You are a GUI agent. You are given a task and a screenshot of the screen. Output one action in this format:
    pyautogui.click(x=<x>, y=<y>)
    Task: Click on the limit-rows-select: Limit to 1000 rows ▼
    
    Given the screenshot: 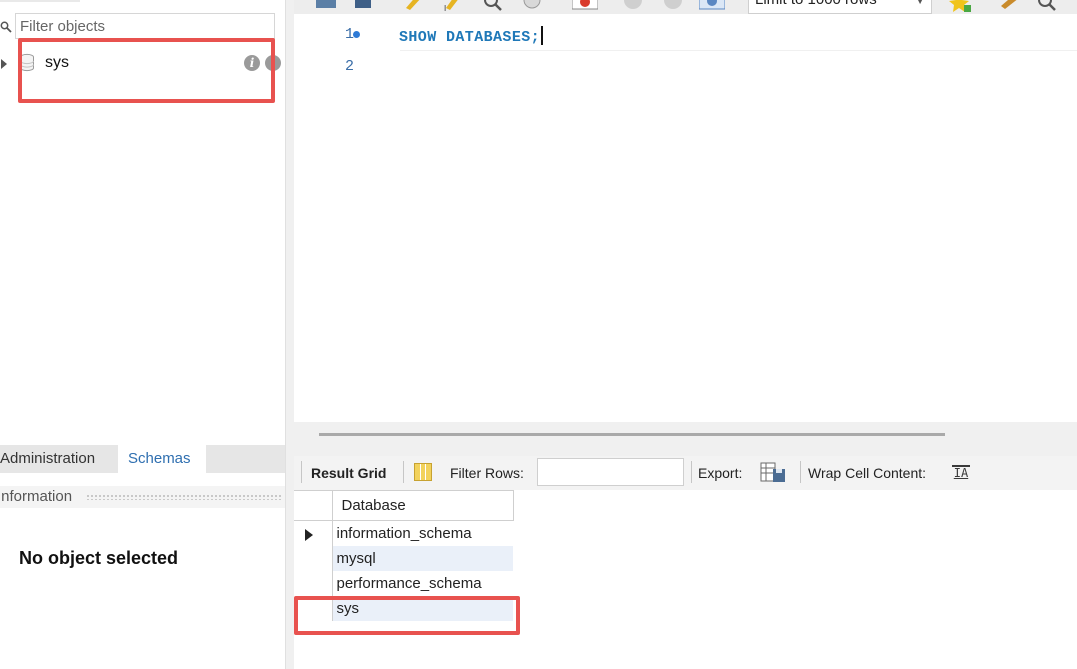 What is the action you would take?
    pyautogui.click(x=840, y=7)
    